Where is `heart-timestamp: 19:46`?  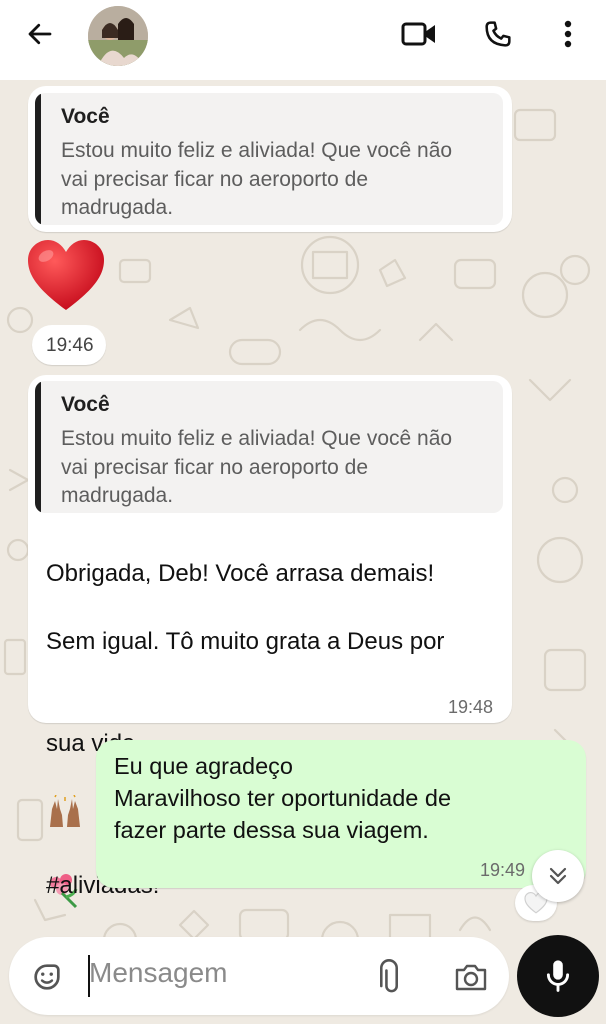 heart-timestamp: 19:46 is located at coordinates (69, 345).